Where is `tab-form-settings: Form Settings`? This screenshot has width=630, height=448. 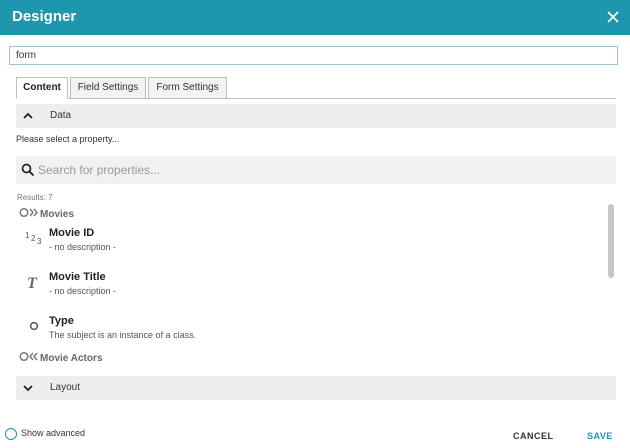 tab-form-settings: Form Settings is located at coordinates (187, 88).